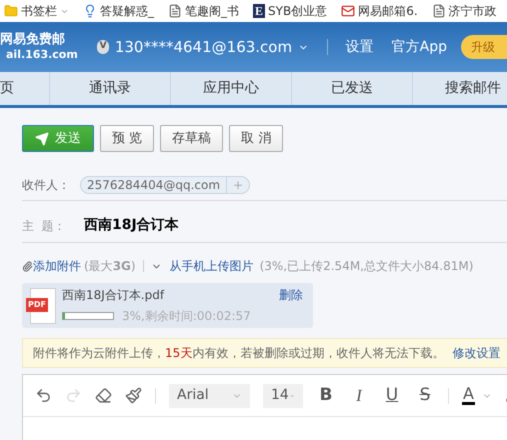 Image resolution: width=507 pixels, height=440 pixels. I want to click on font-select: Arial, so click(209, 396).